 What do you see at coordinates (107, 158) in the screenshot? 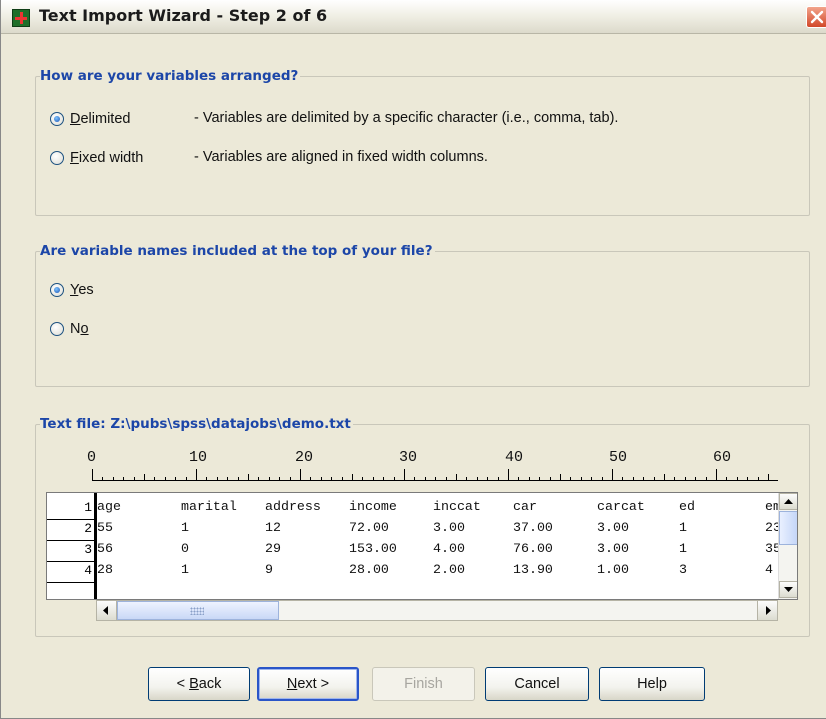
I see `fixed-width-label: Fixed width` at bounding box center [107, 158].